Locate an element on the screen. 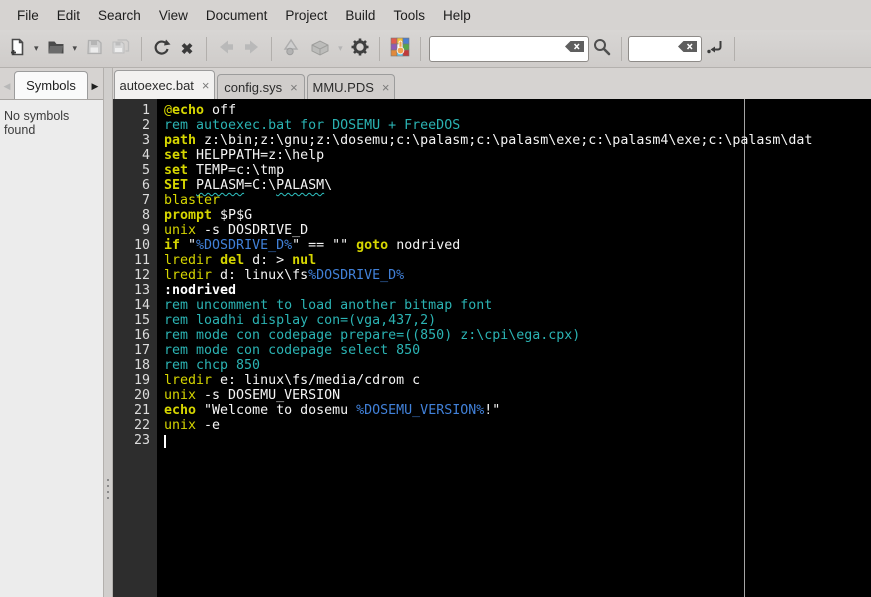 Image resolution: width=871 pixels, height=597 pixels. menu-file: File is located at coordinates (28, 15).